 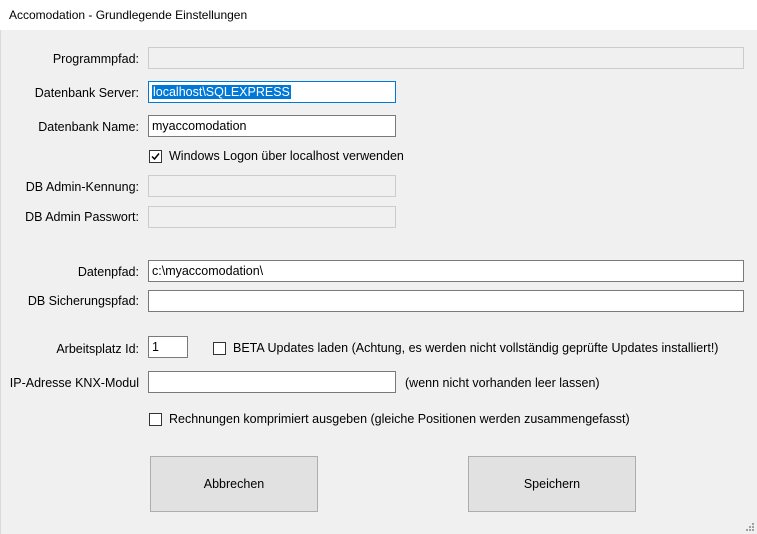 What do you see at coordinates (749, 526) in the screenshot?
I see `resize-grip-icon` at bounding box center [749, 526].